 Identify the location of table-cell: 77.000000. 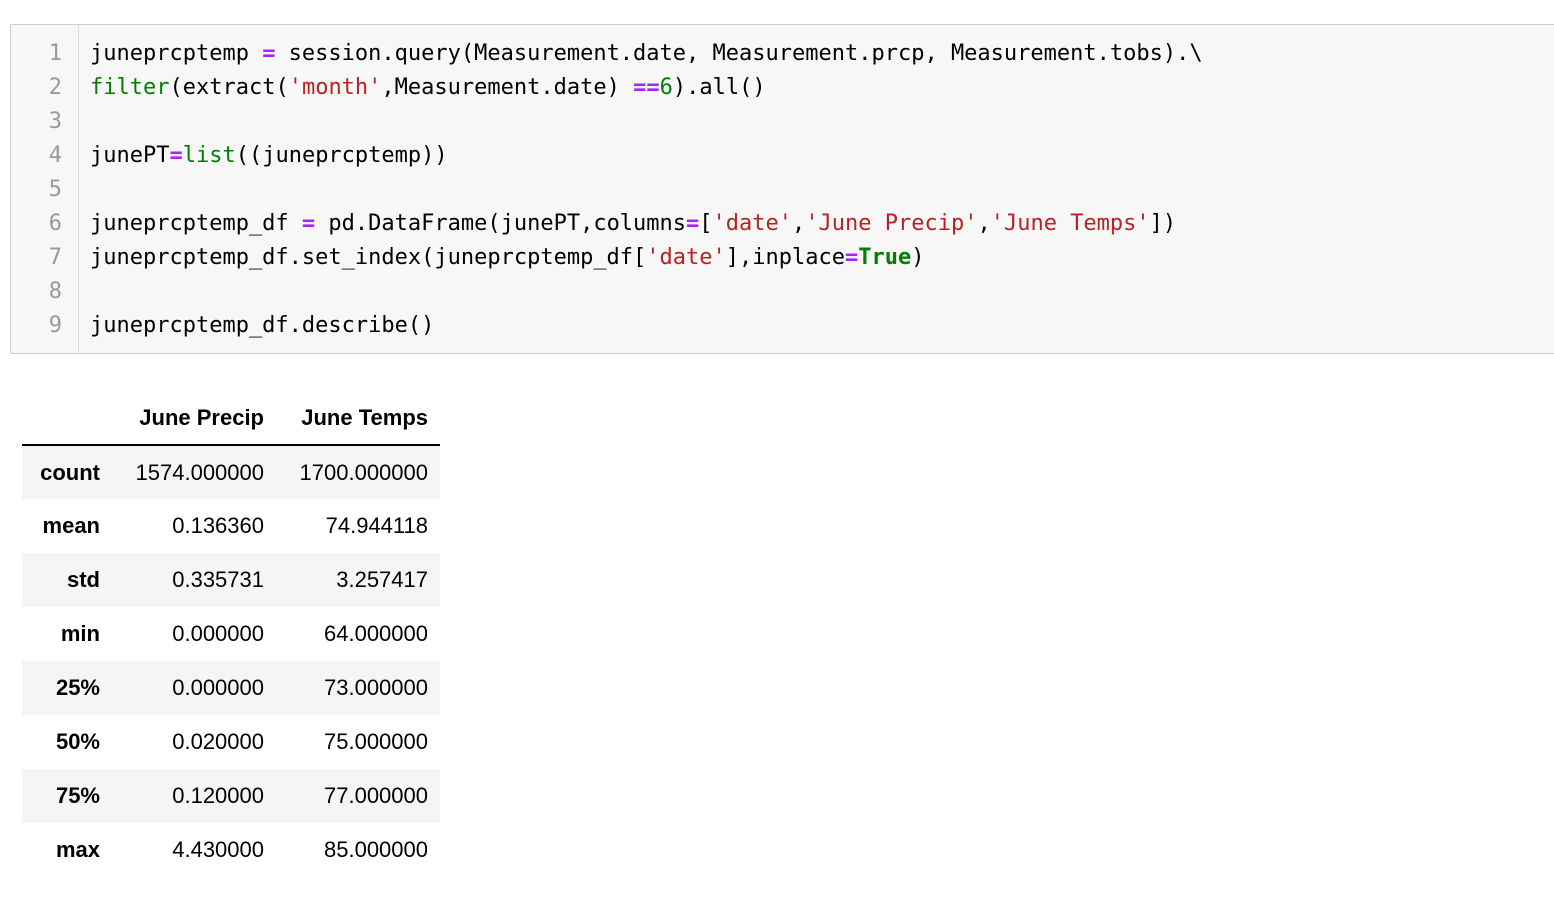
(376, 795).